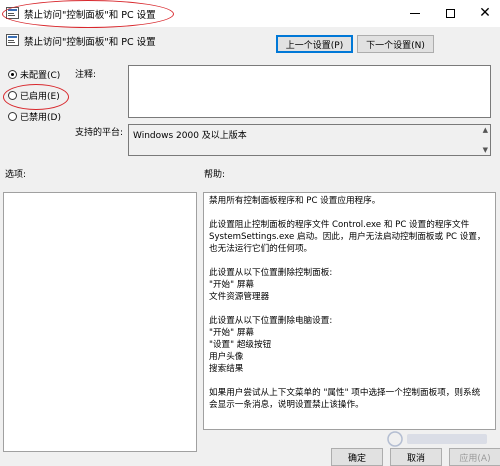  I want to click on help-line: 如果用户尝试从上下文菜单的 "属性" 项中选择一个控制面板项，则系统, so click(345, 393).